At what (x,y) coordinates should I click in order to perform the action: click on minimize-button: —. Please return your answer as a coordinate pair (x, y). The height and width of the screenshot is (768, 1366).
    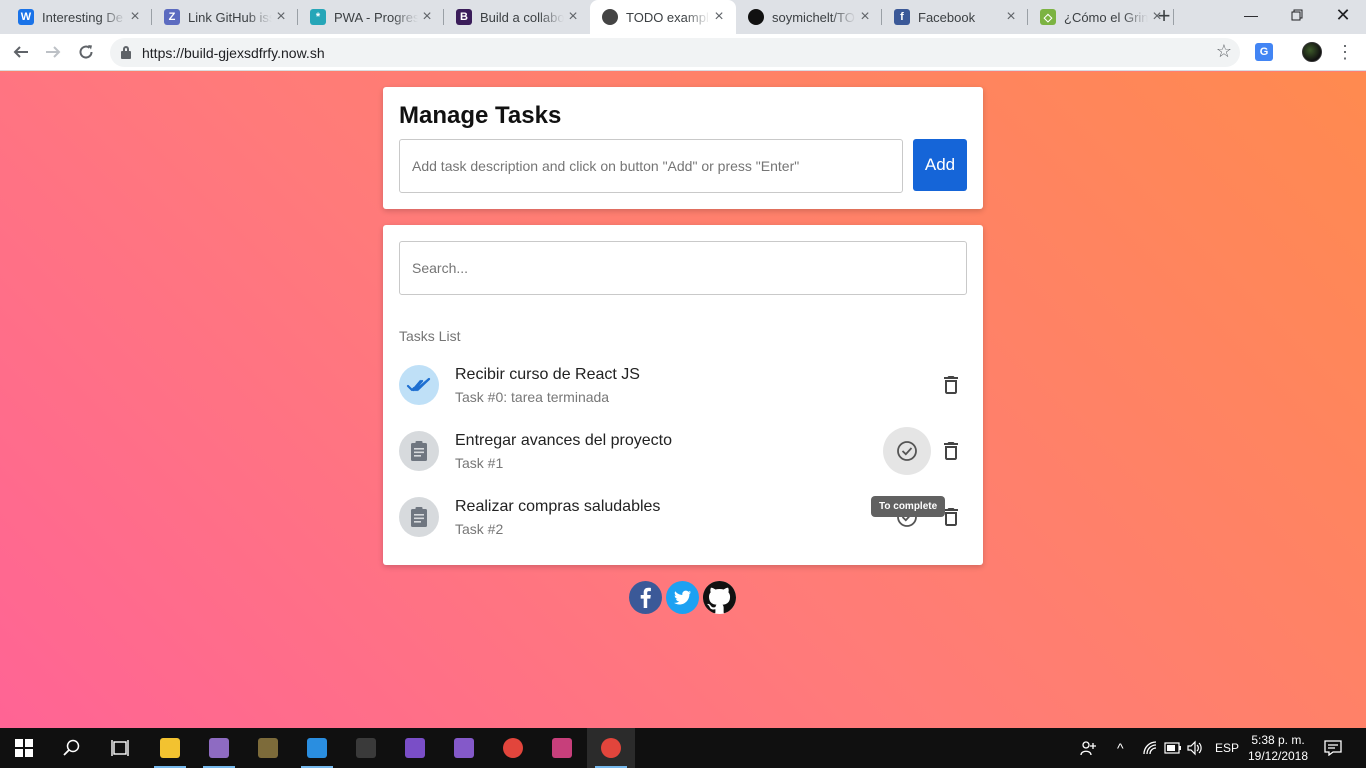
    Looking at the image, I should click on (1251, 15).